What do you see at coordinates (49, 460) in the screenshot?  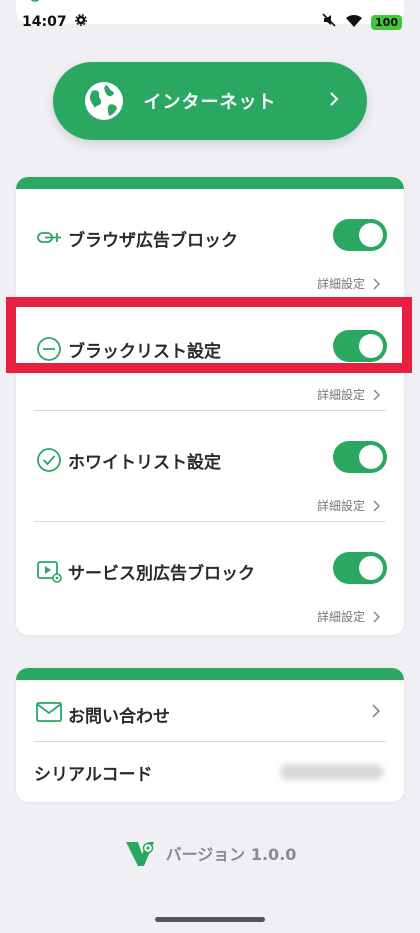 I see `check-circle-icon` at bounding box center [49, 460].